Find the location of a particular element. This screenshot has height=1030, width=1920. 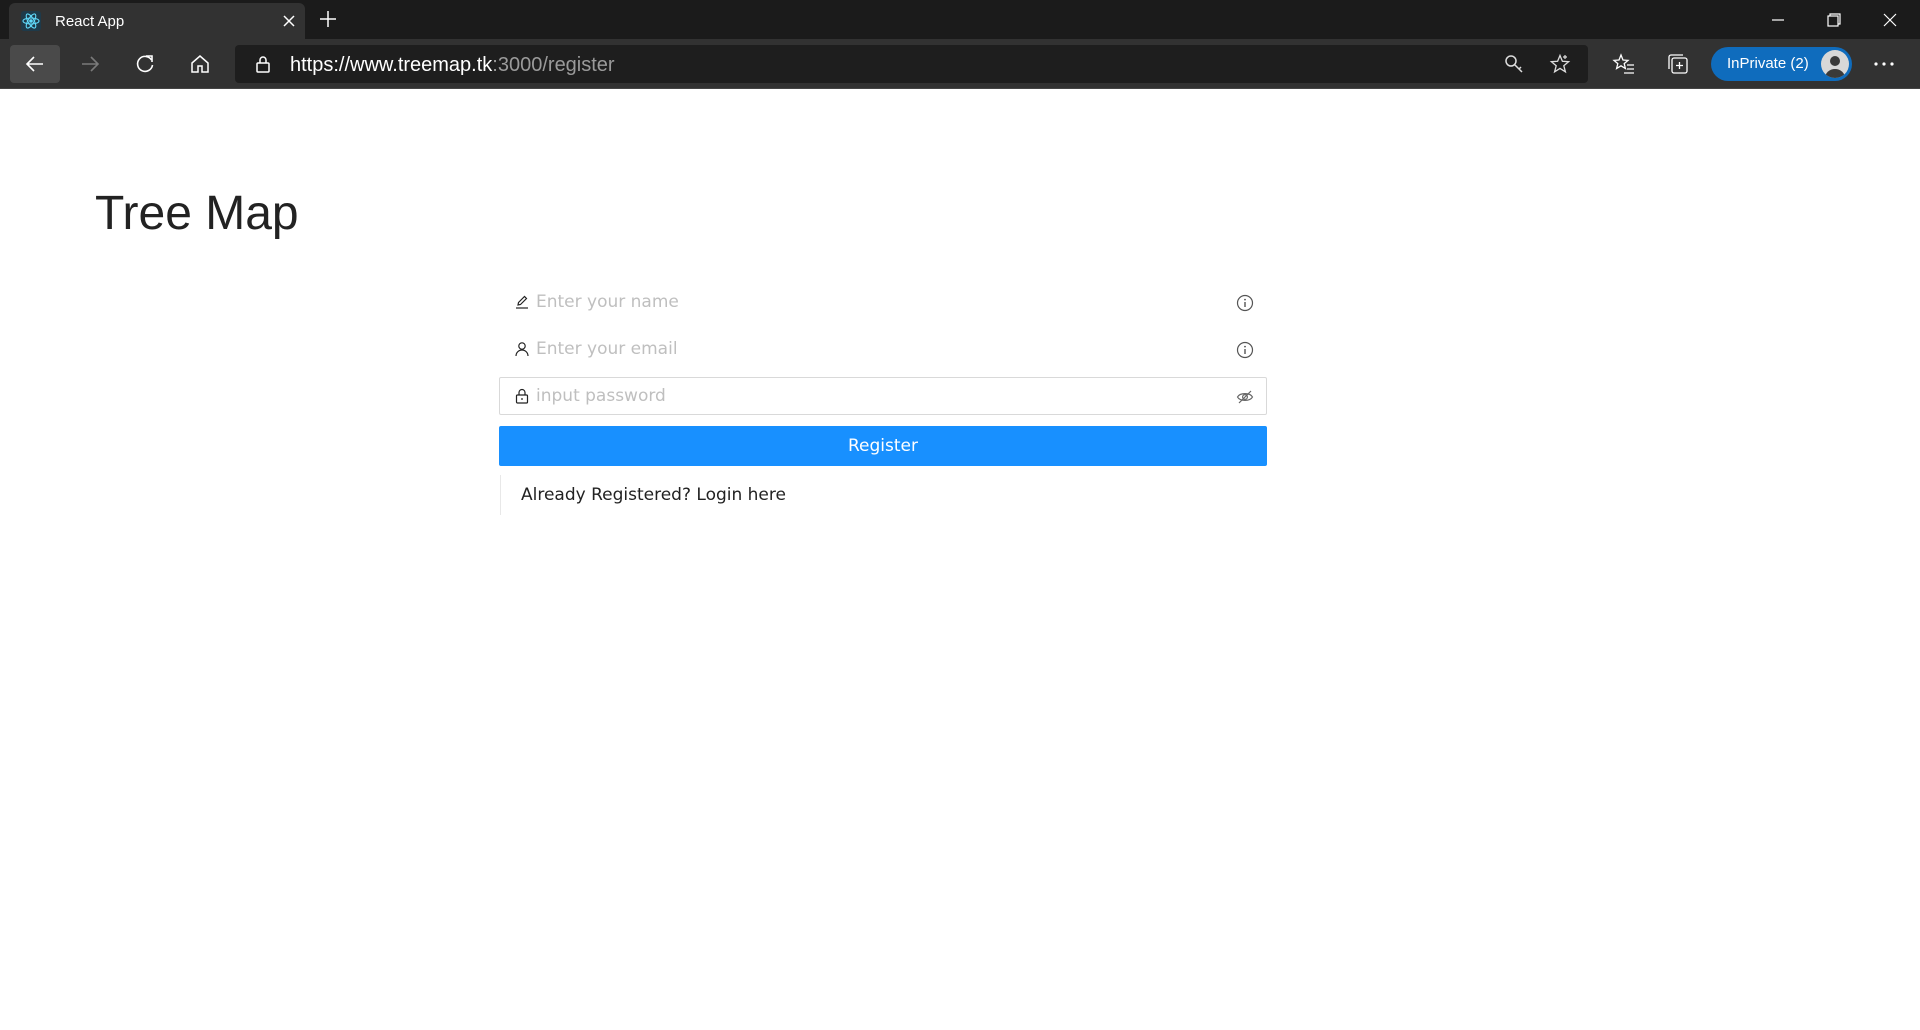

restore-button is located at coordinates (1834, 19).